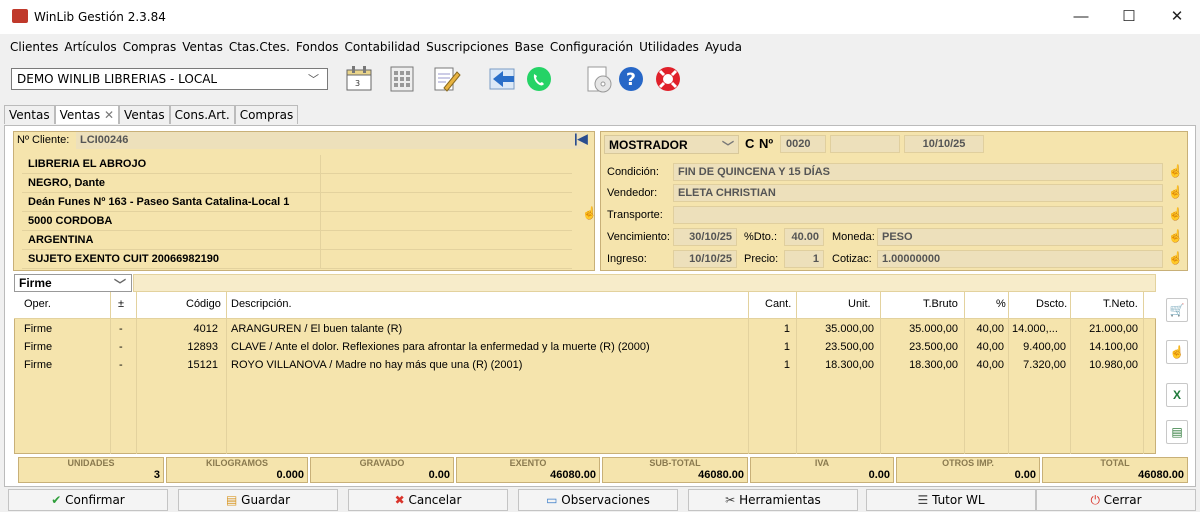  Describe the element at coordinates (1081, 17) in the screenshot. I see `minimize-button: —` at that location.